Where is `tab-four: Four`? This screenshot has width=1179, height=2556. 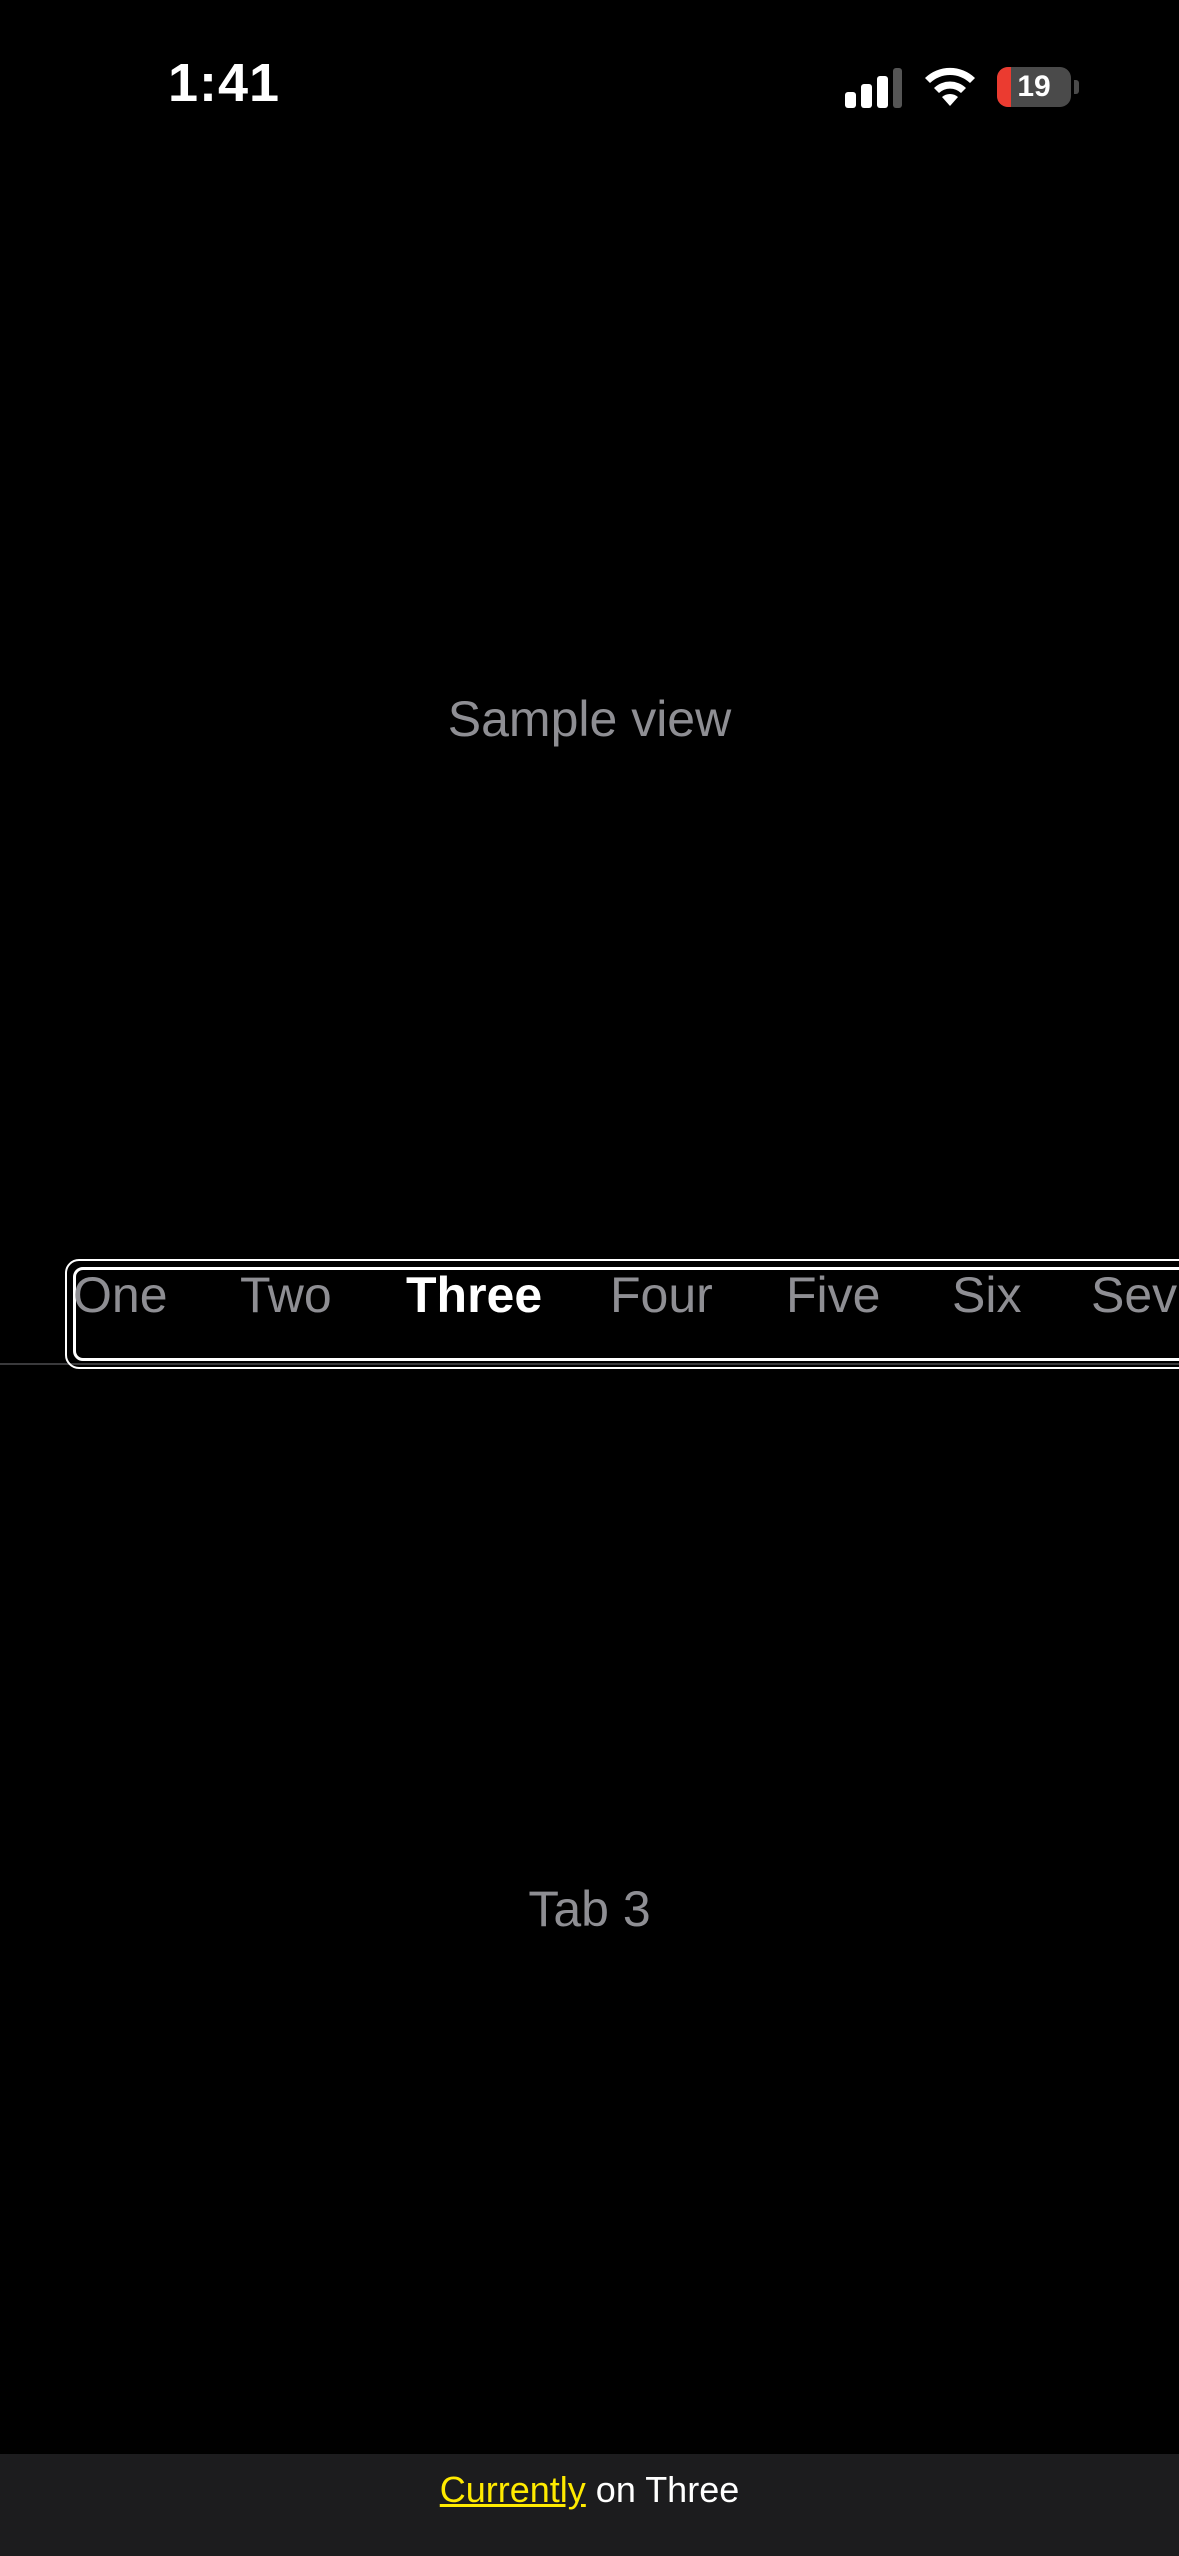 tab-four: Four is located at coordinates (661, 1314).